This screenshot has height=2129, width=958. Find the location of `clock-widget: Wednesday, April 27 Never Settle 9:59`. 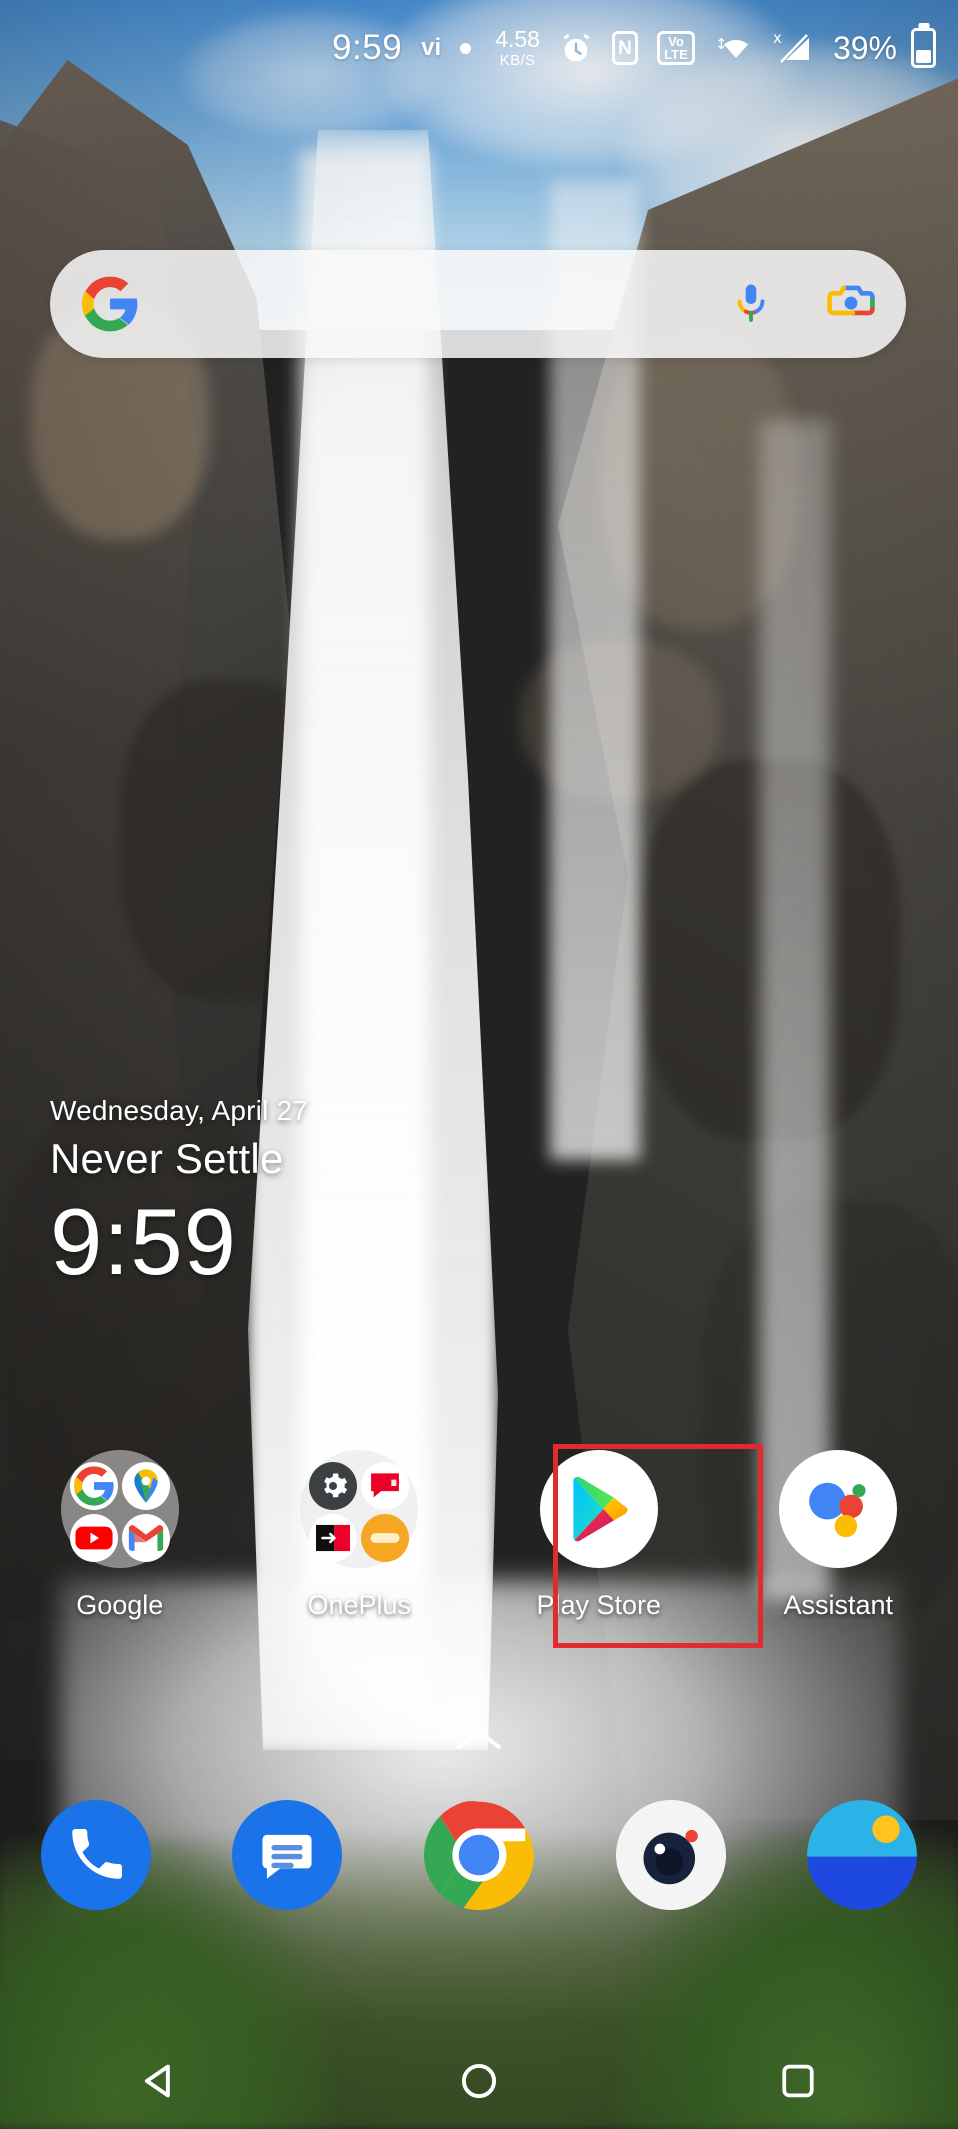

clock-widget: Wednesday, April 27 Never Settle 9:59 is located at coordinates (179, 1193).